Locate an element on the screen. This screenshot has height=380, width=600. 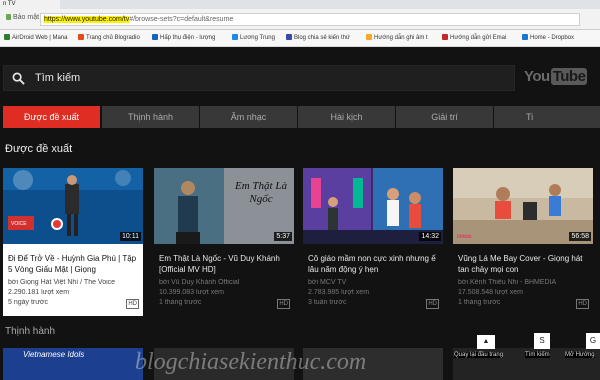
video-age: 3 tuần trước is located at coordinates (327, 302).